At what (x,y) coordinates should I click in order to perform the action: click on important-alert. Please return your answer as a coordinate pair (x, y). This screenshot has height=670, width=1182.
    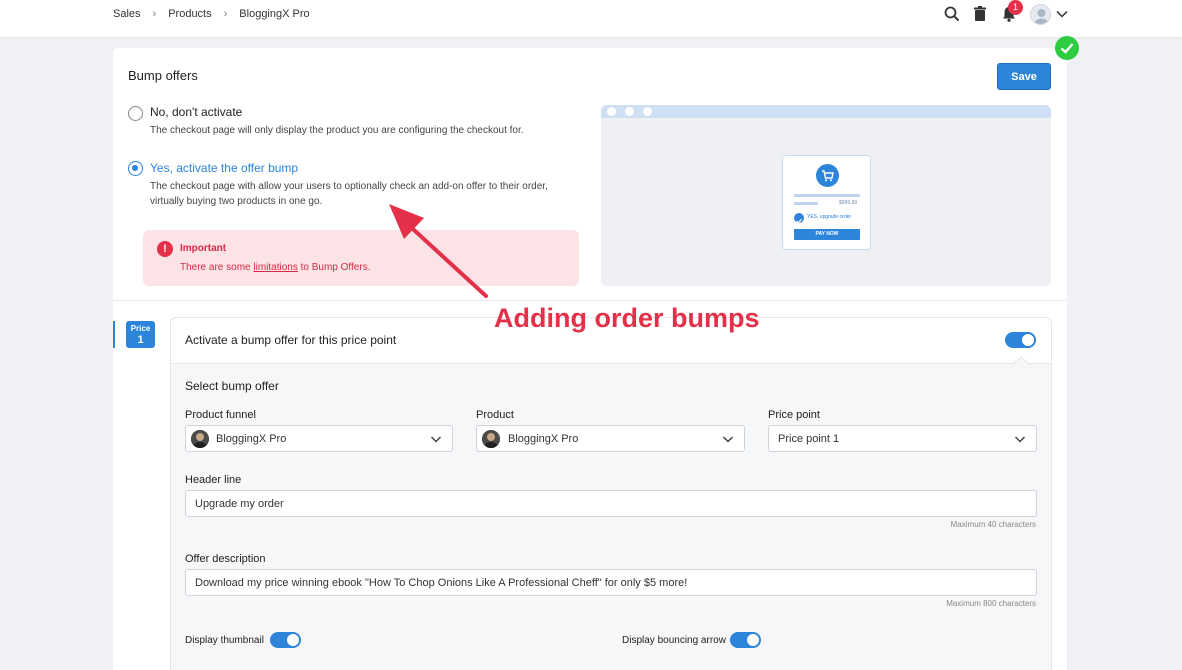
    Looking at the image, I should click on (361, 258).